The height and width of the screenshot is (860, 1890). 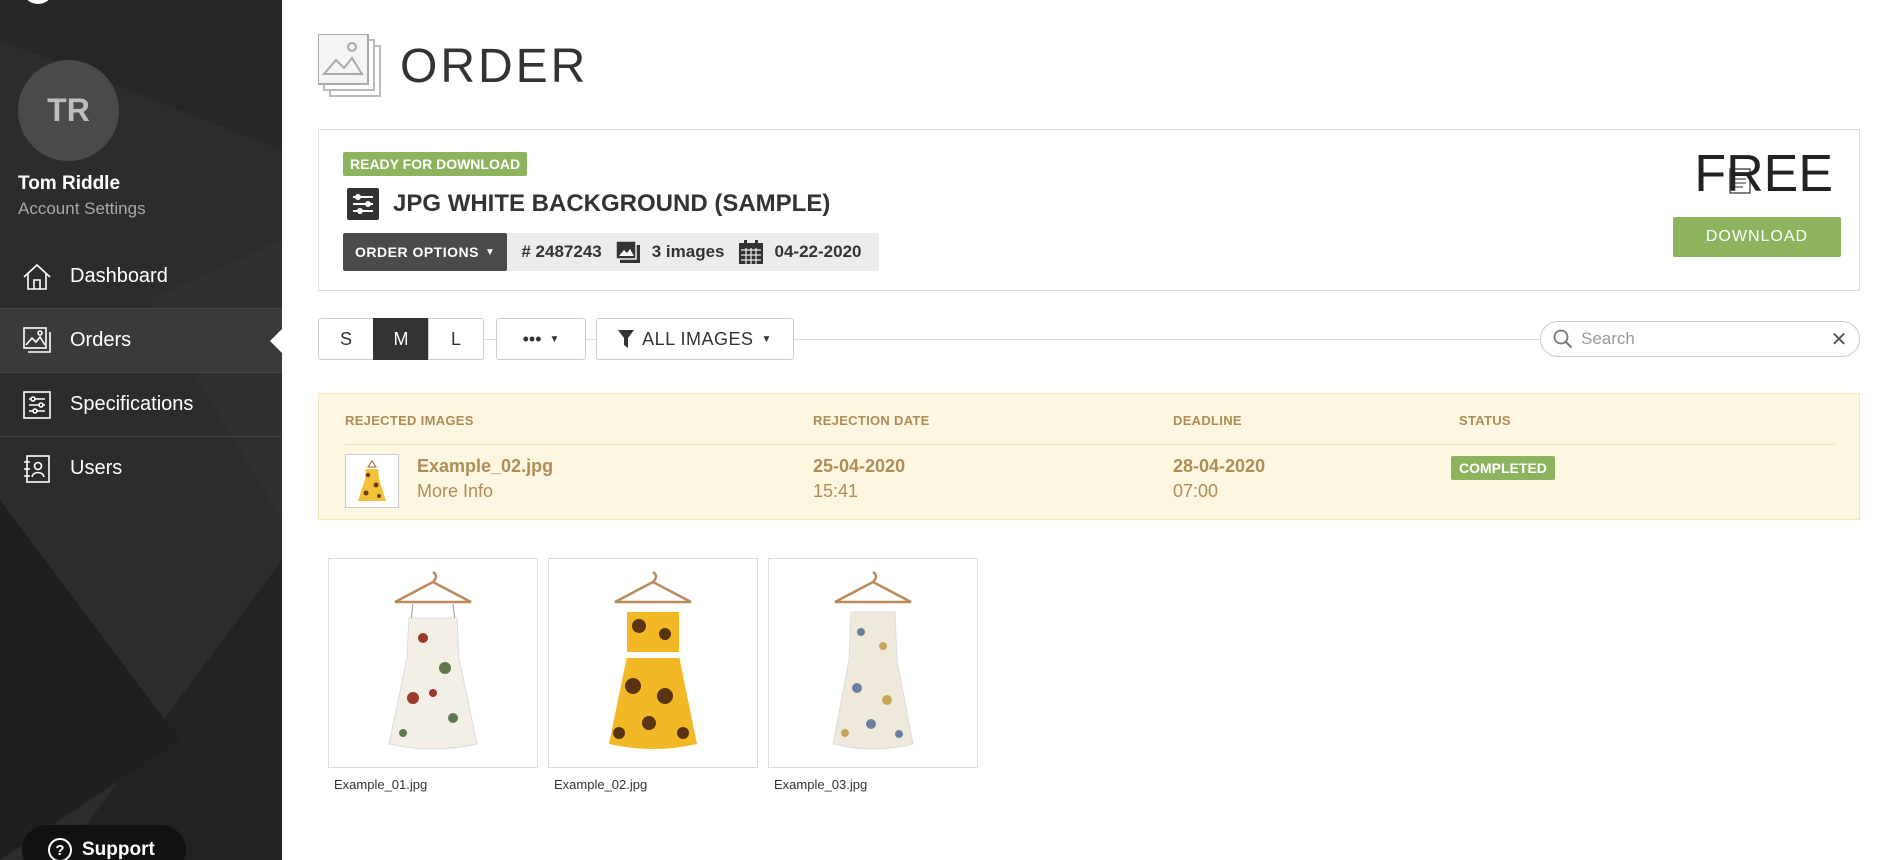 What do you see at coordinates (821, 784) in the screenshot?
I see `gallery-item-name: Example_03.jpg` at bounding box center [821, 784].